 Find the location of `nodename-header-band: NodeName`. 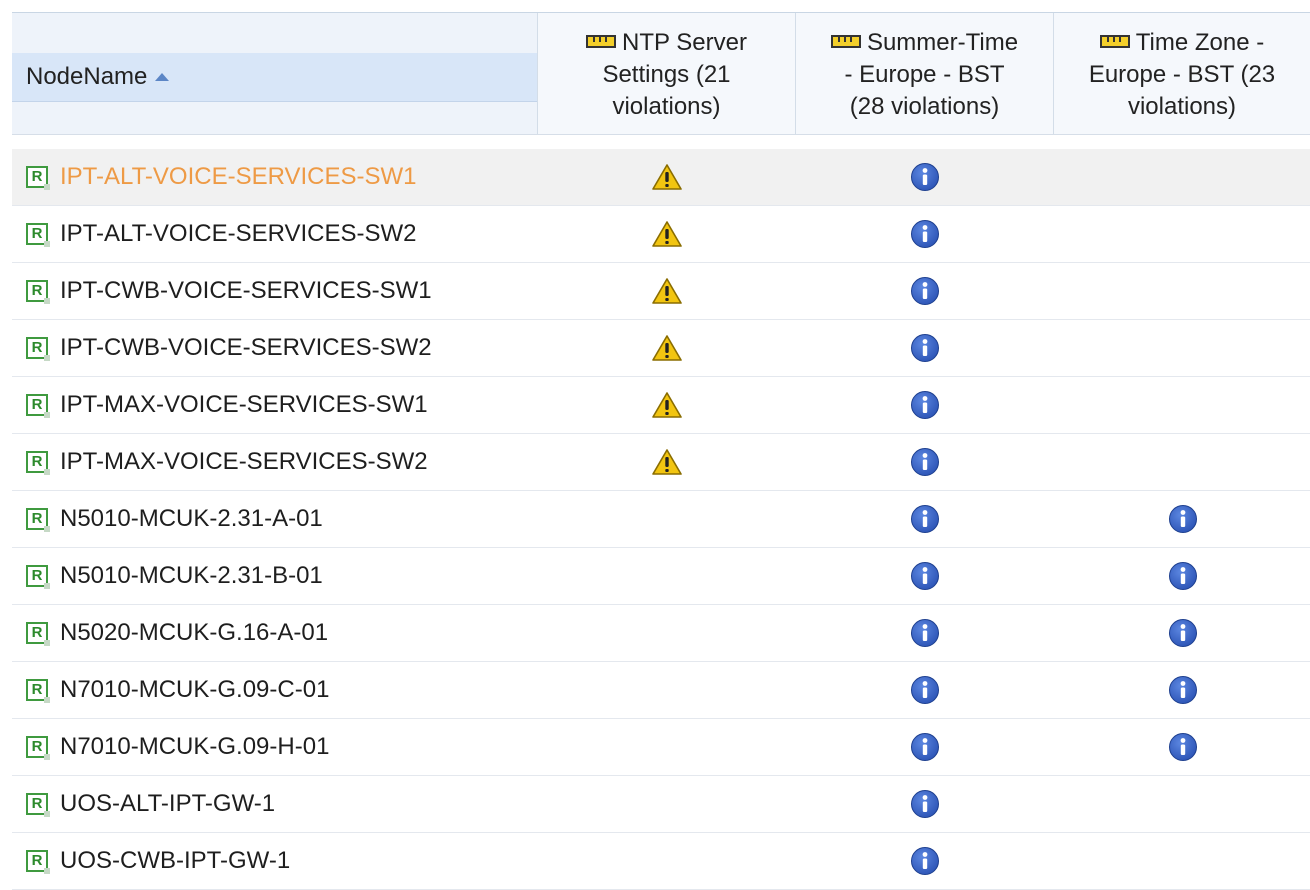

nodename-header-band: NodeName is located at coordinates (274, 77).